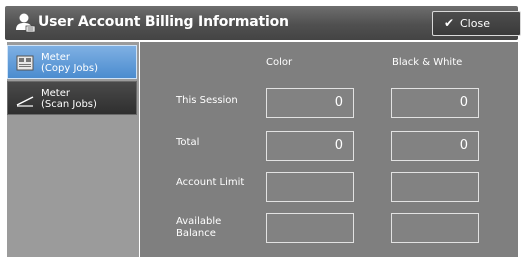  Describe the element at coordinates (163, 22) in the screenshot. I see `page-title: User Account Billing Information` at that location.